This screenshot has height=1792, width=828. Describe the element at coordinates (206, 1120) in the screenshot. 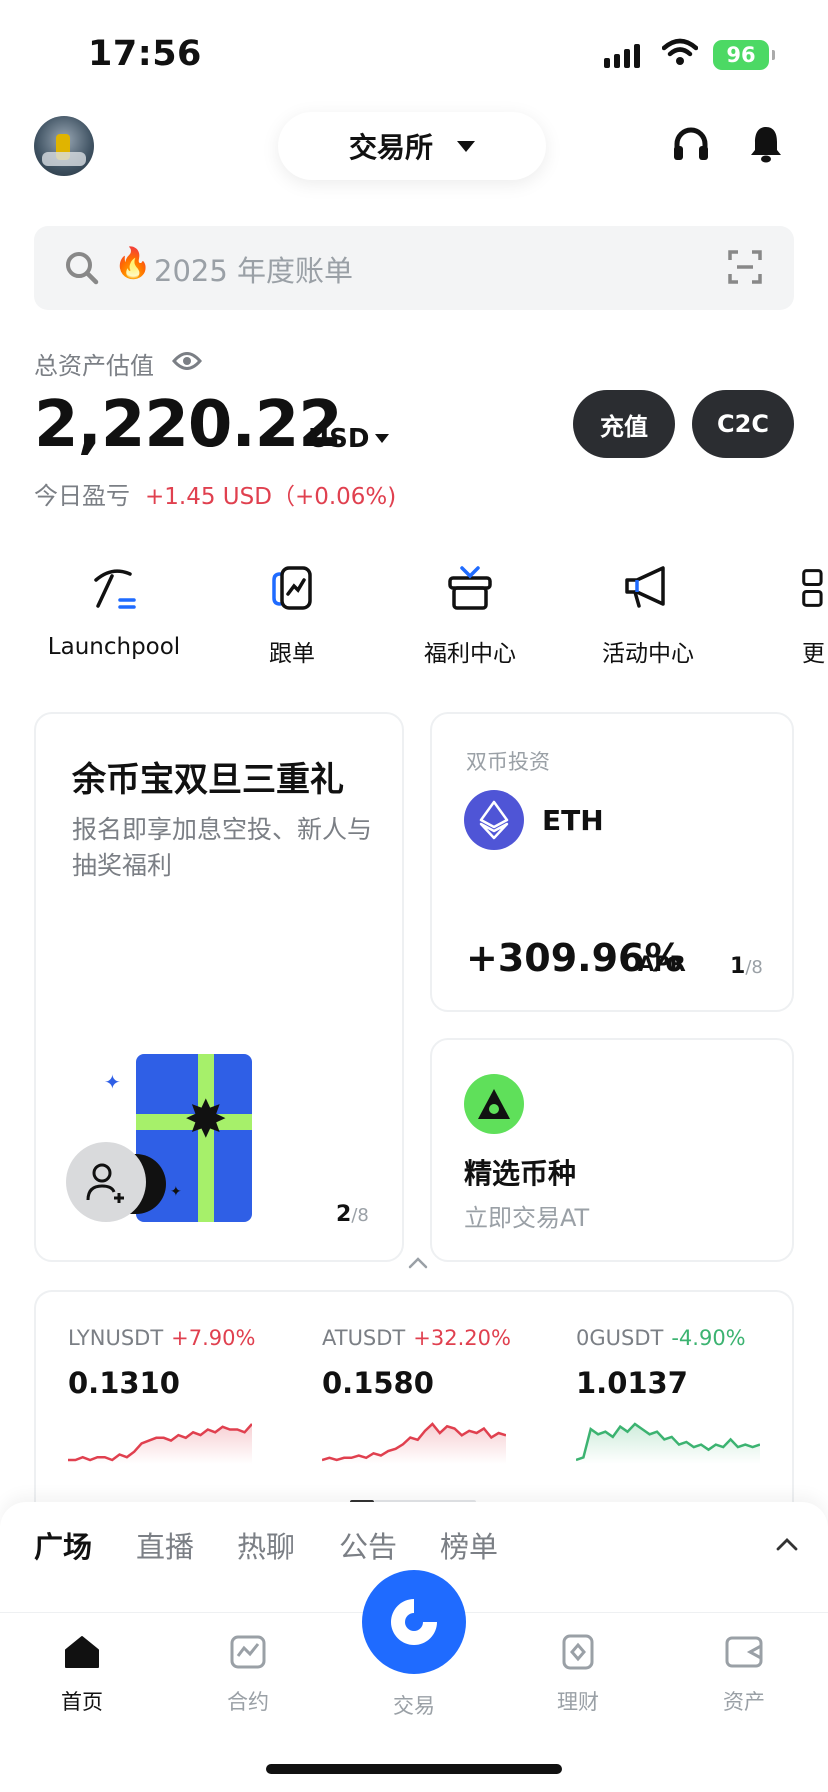

I see `star-burst-icon: ✸` at that location.